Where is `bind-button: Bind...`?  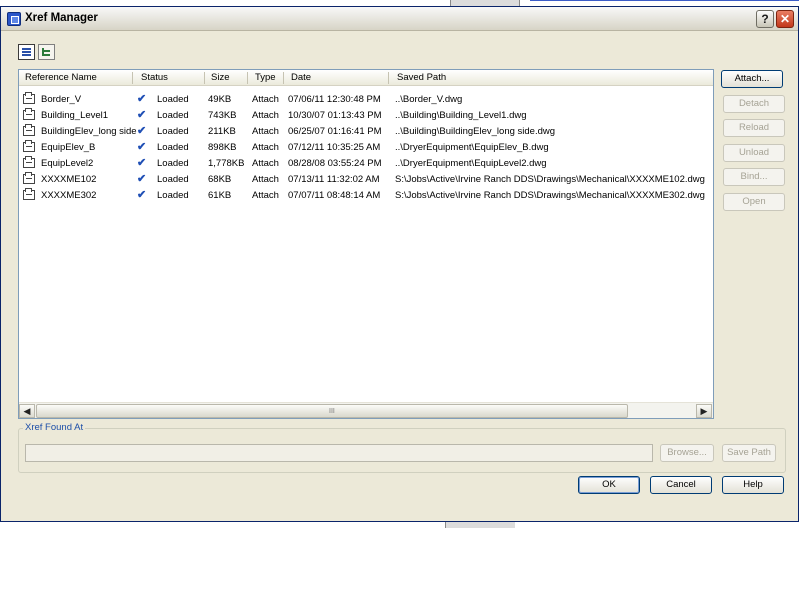
bind-button: Bind... is located at coordinates (754, 177).